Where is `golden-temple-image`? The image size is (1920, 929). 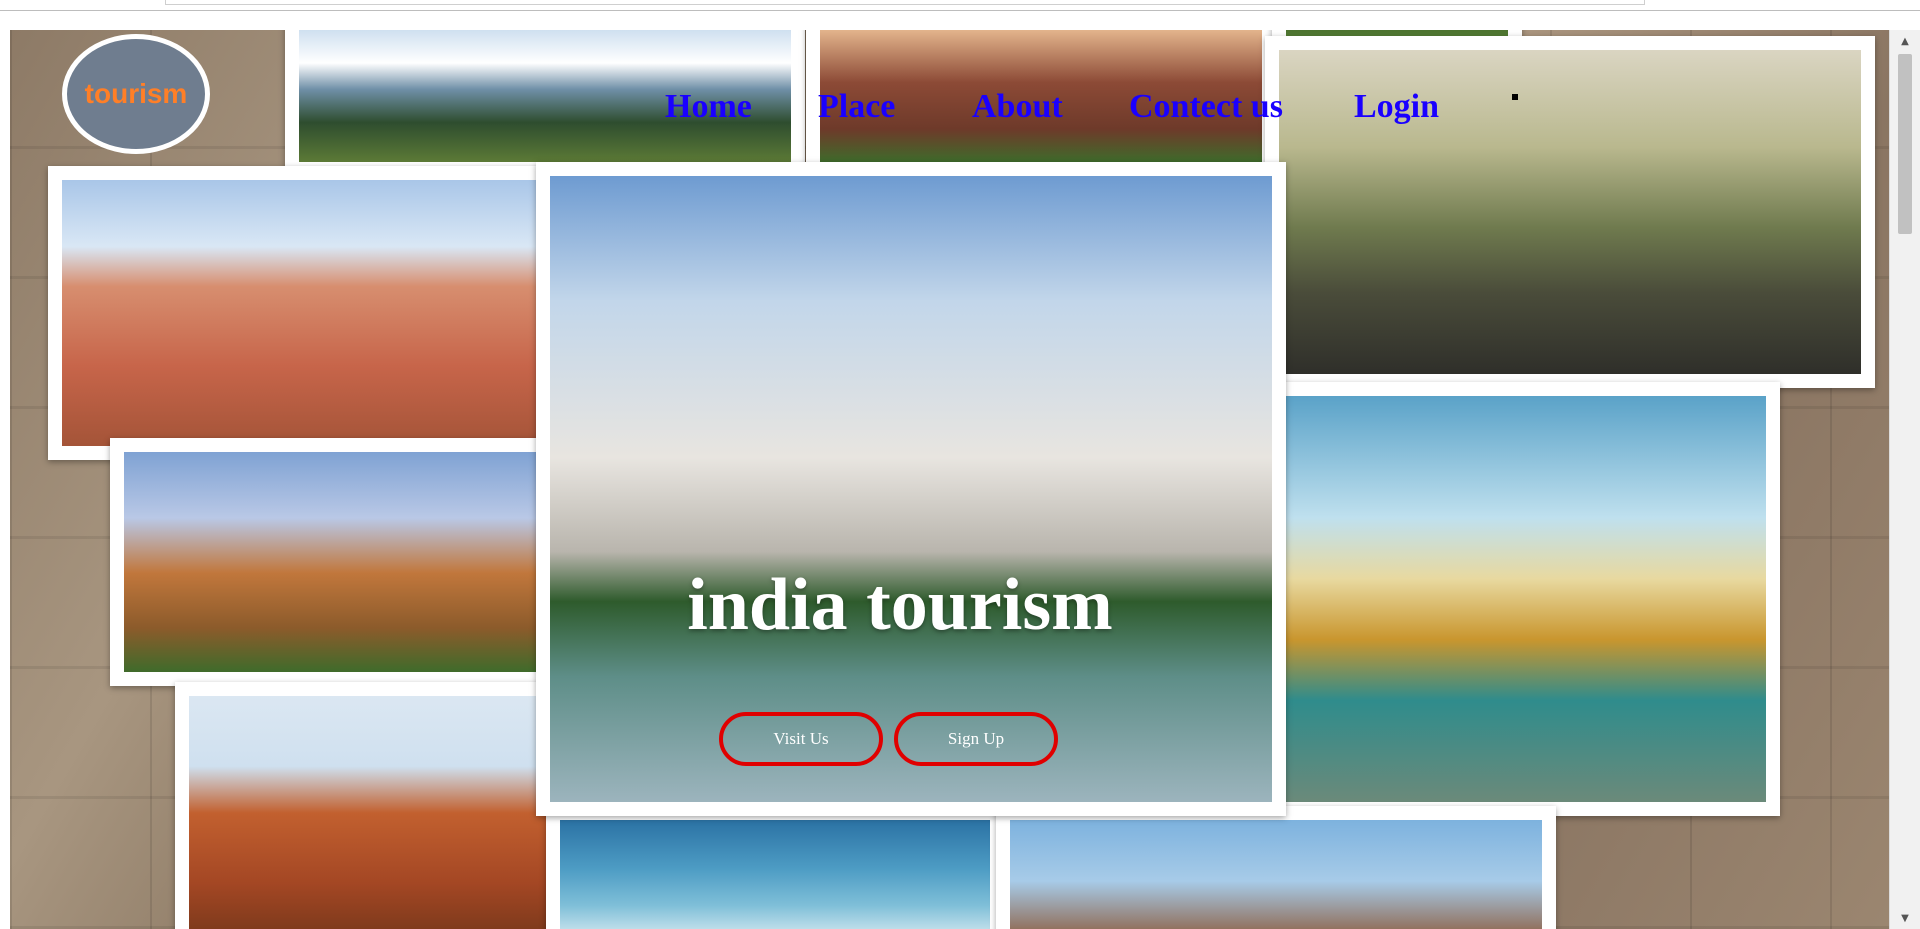
golden-temple-image is located at coordinates (1522, 599).